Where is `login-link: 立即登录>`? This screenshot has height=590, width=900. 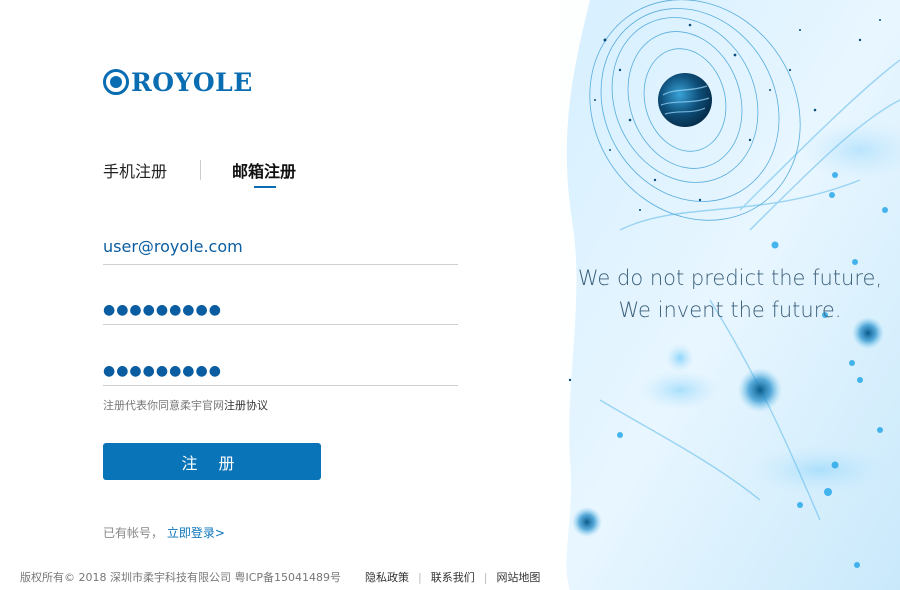
login-link: 立即登录> is located at coordinates (196, 533).